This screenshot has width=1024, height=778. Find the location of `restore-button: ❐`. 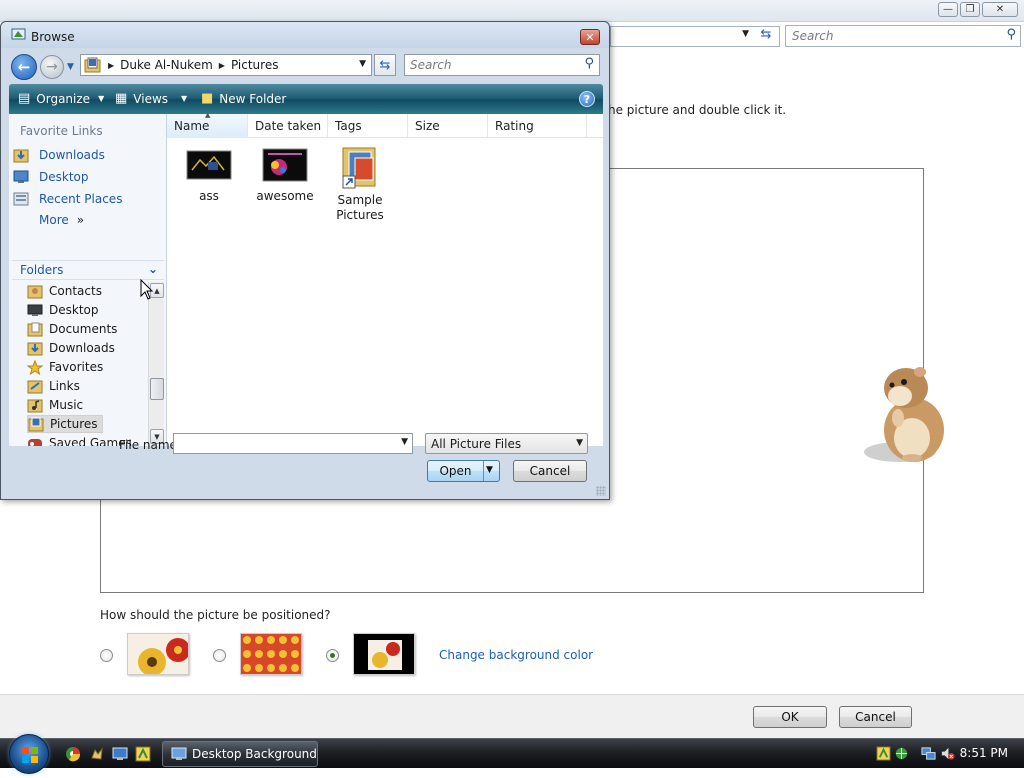

restore-button: ❐ is located at coordinates (970, 9).